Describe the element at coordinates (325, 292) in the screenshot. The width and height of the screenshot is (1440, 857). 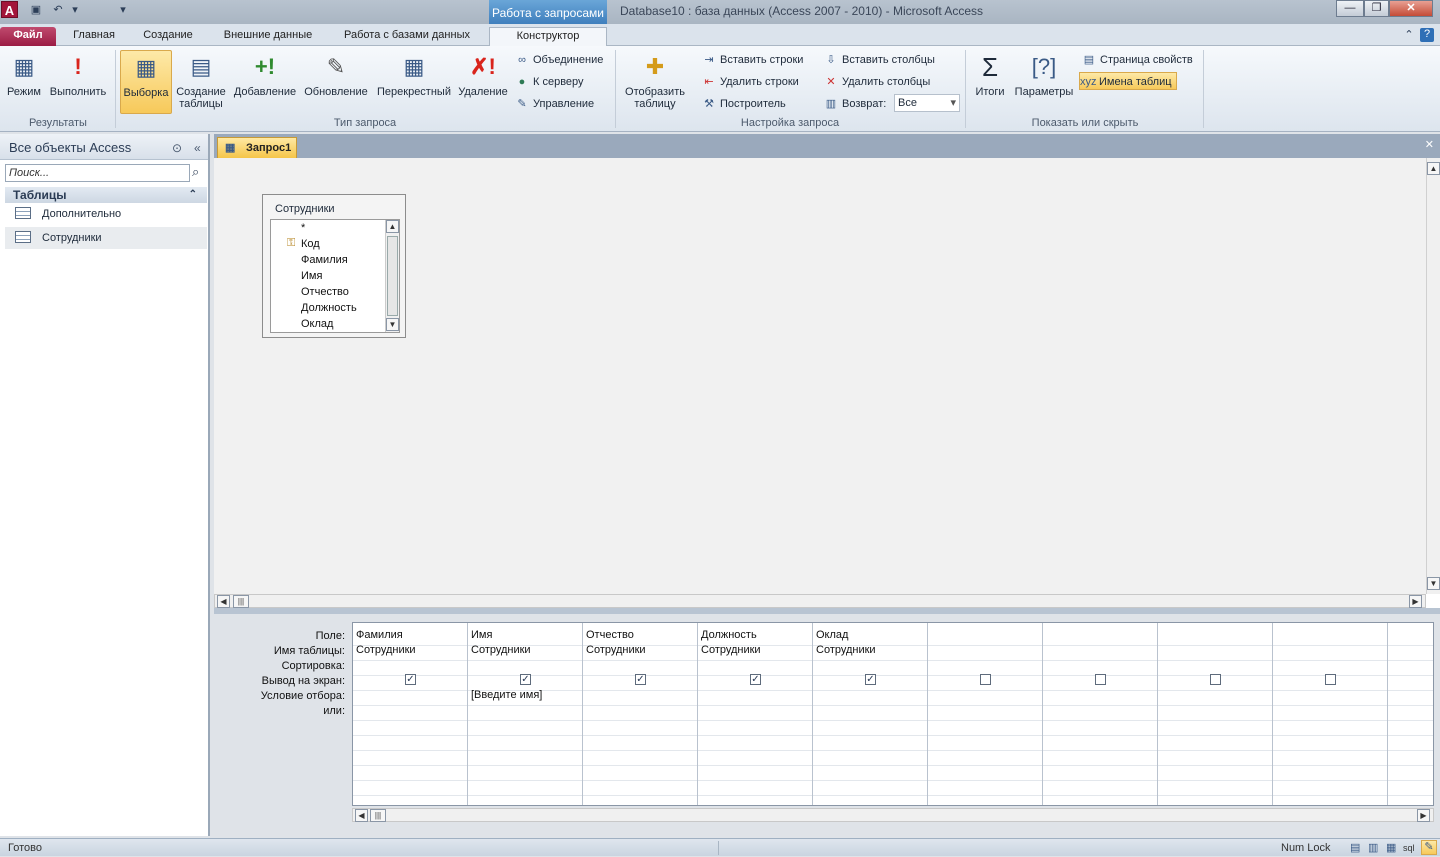
I see `field-item: Отчество` at that location.